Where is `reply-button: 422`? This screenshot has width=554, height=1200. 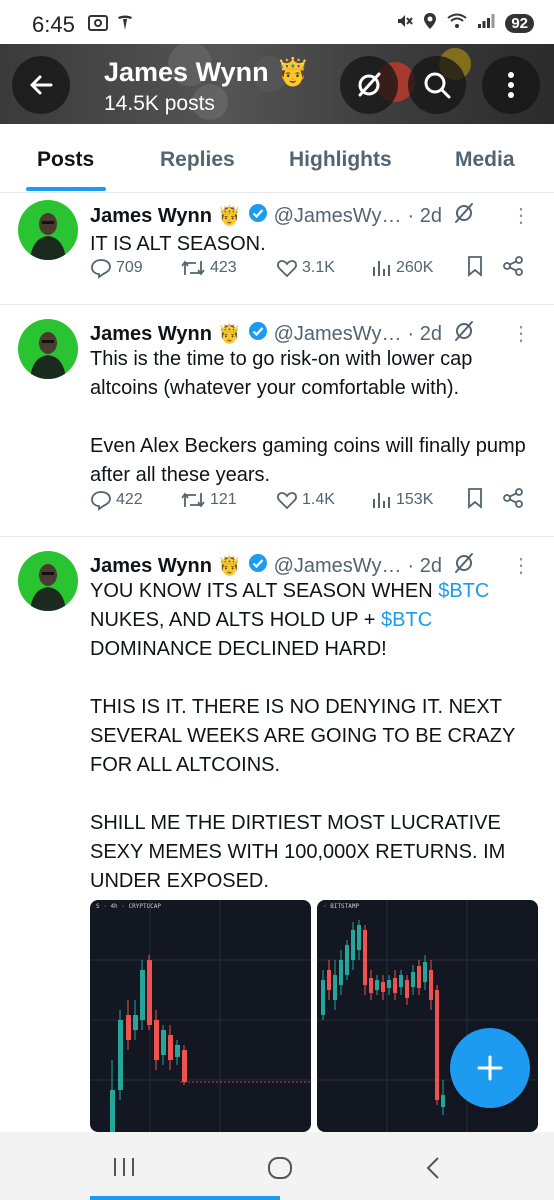
reply-button: 422 is located at coordinates (116, 500).